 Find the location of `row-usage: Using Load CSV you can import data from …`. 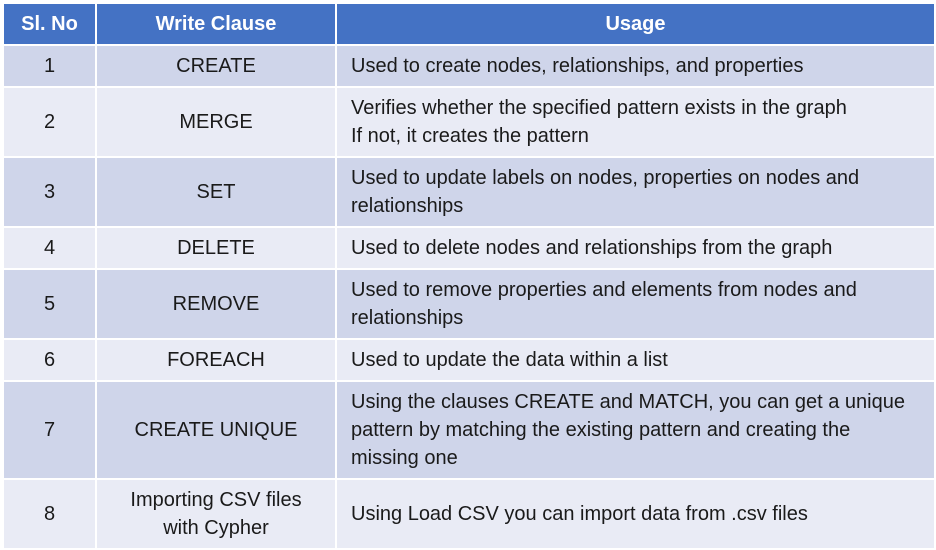

row-usage: Using Load CSV you can import data from … is located at coordinates (635, 514).